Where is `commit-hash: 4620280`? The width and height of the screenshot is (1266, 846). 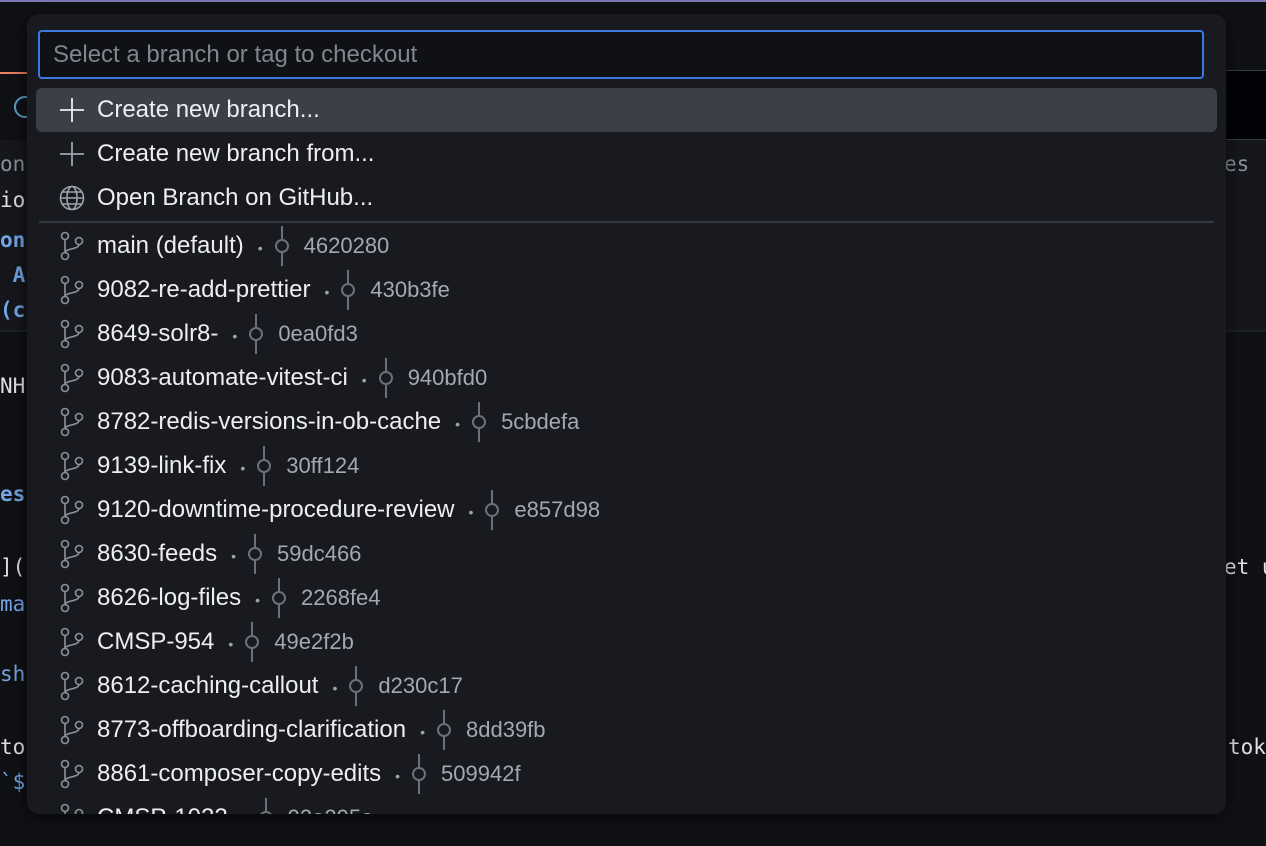
commit-hash: 4620280 is located at coordinates (346, 245).